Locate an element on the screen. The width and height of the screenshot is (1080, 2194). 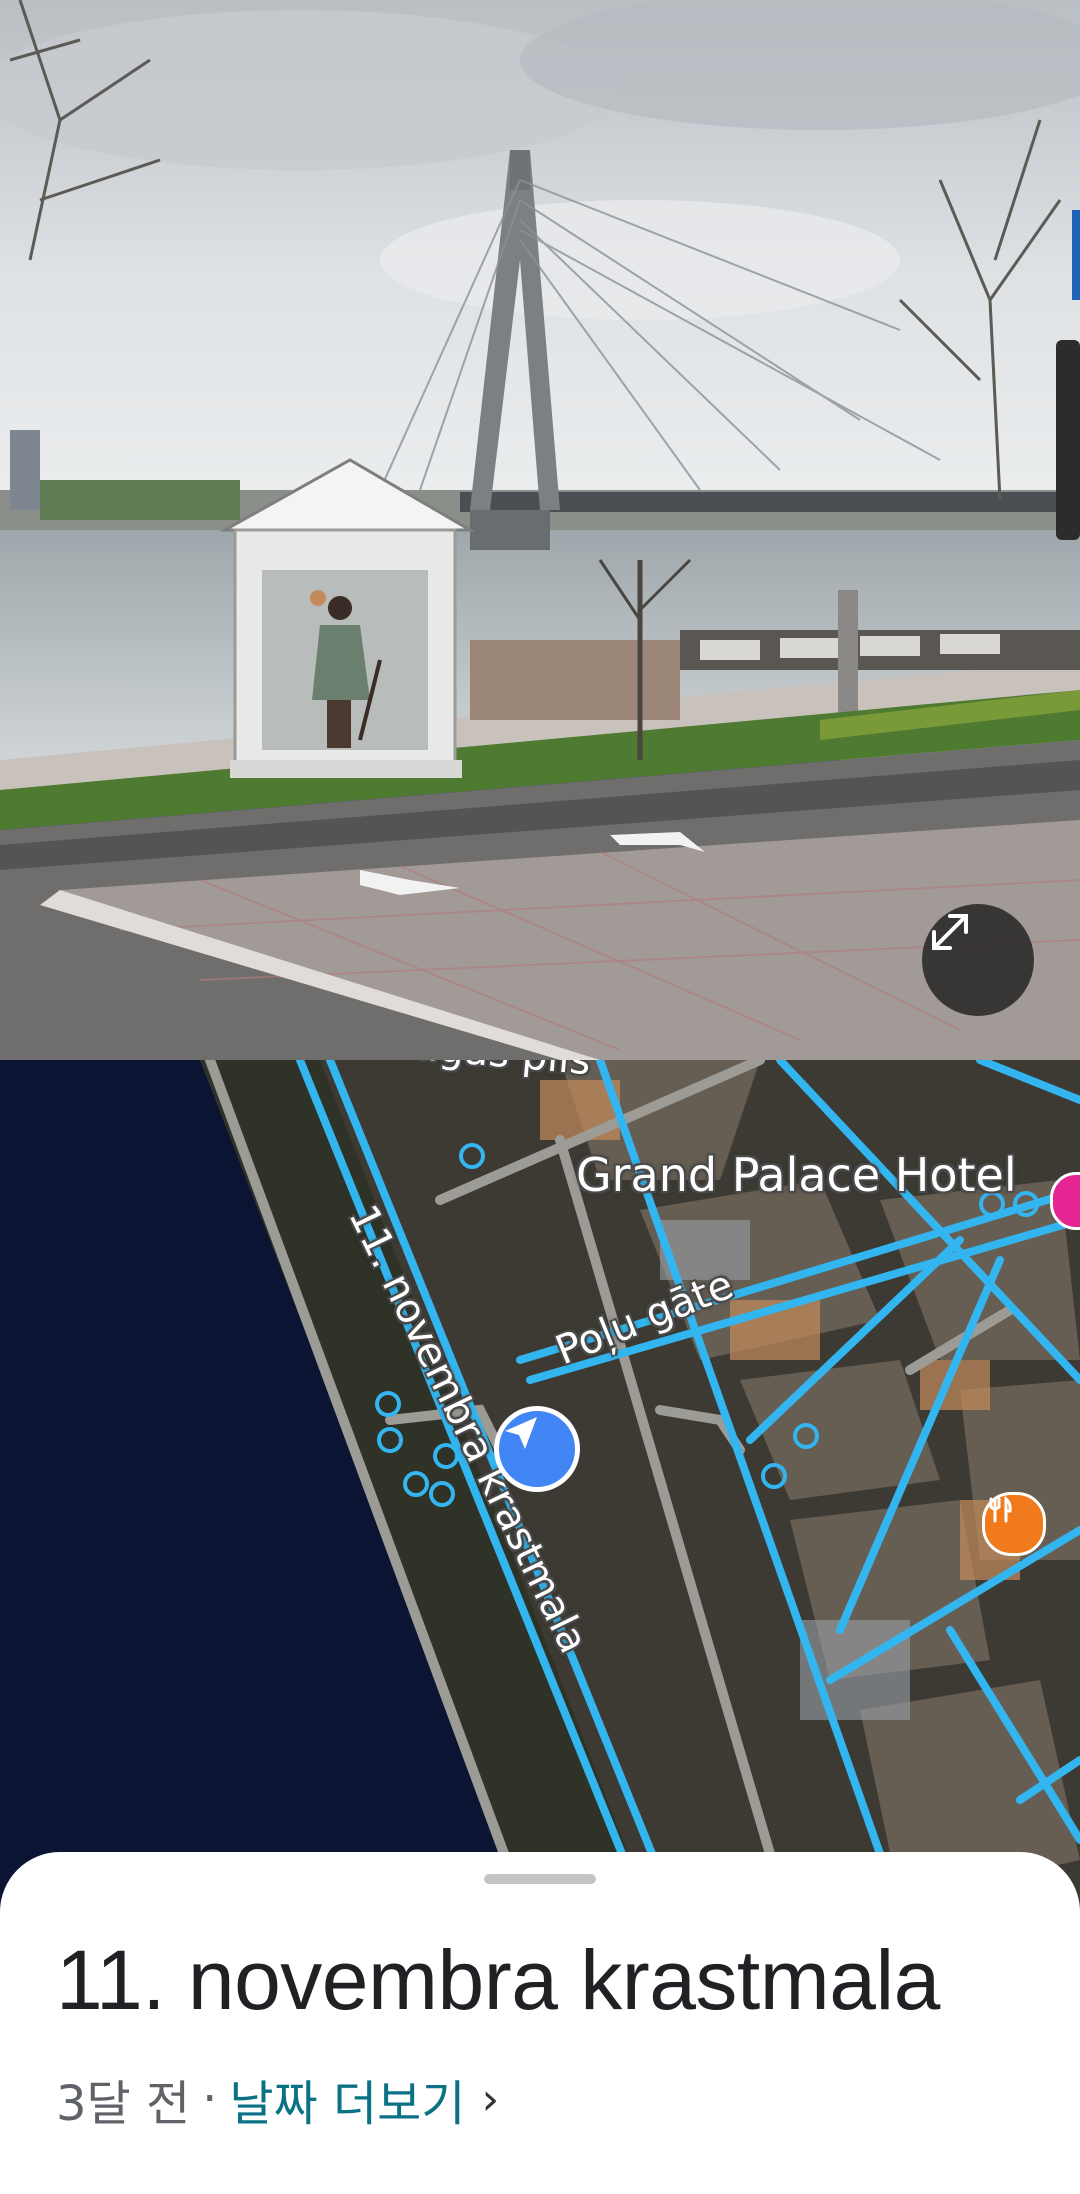
navigation-arrow-icon is located at coordinates (537, 1449).